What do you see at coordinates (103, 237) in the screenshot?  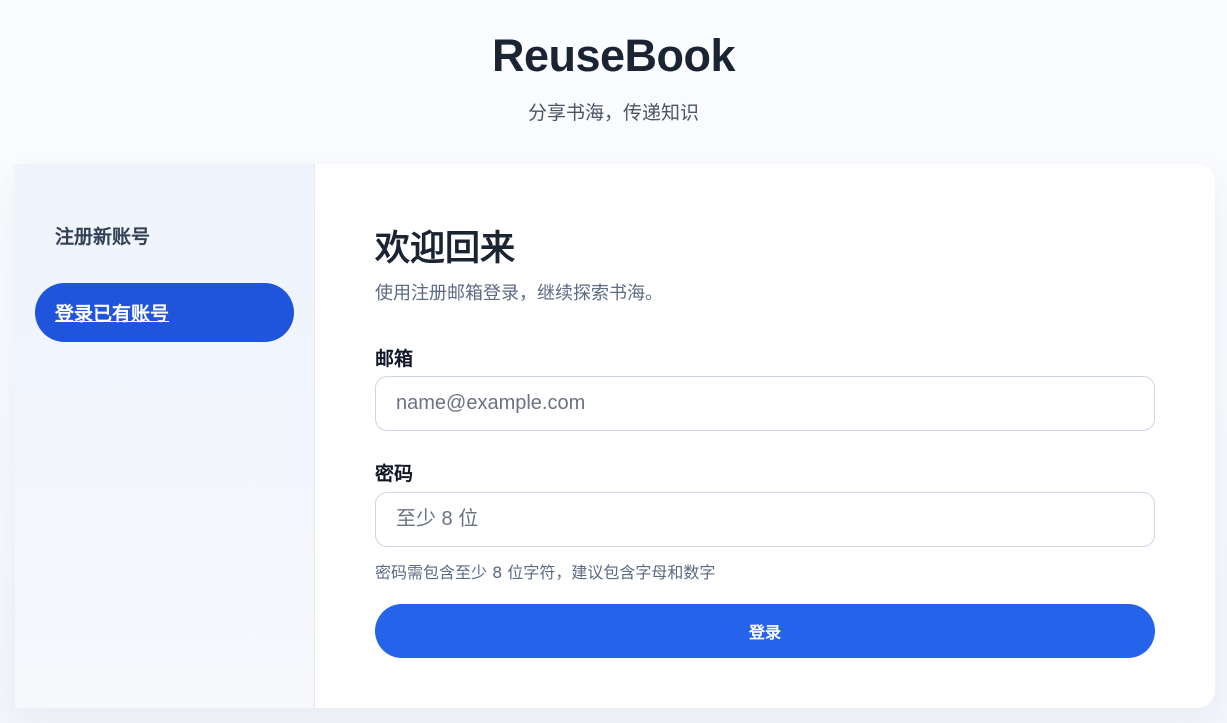 I see `sidebar-item-label: 注册新账号` at bounding box center [103, 237].